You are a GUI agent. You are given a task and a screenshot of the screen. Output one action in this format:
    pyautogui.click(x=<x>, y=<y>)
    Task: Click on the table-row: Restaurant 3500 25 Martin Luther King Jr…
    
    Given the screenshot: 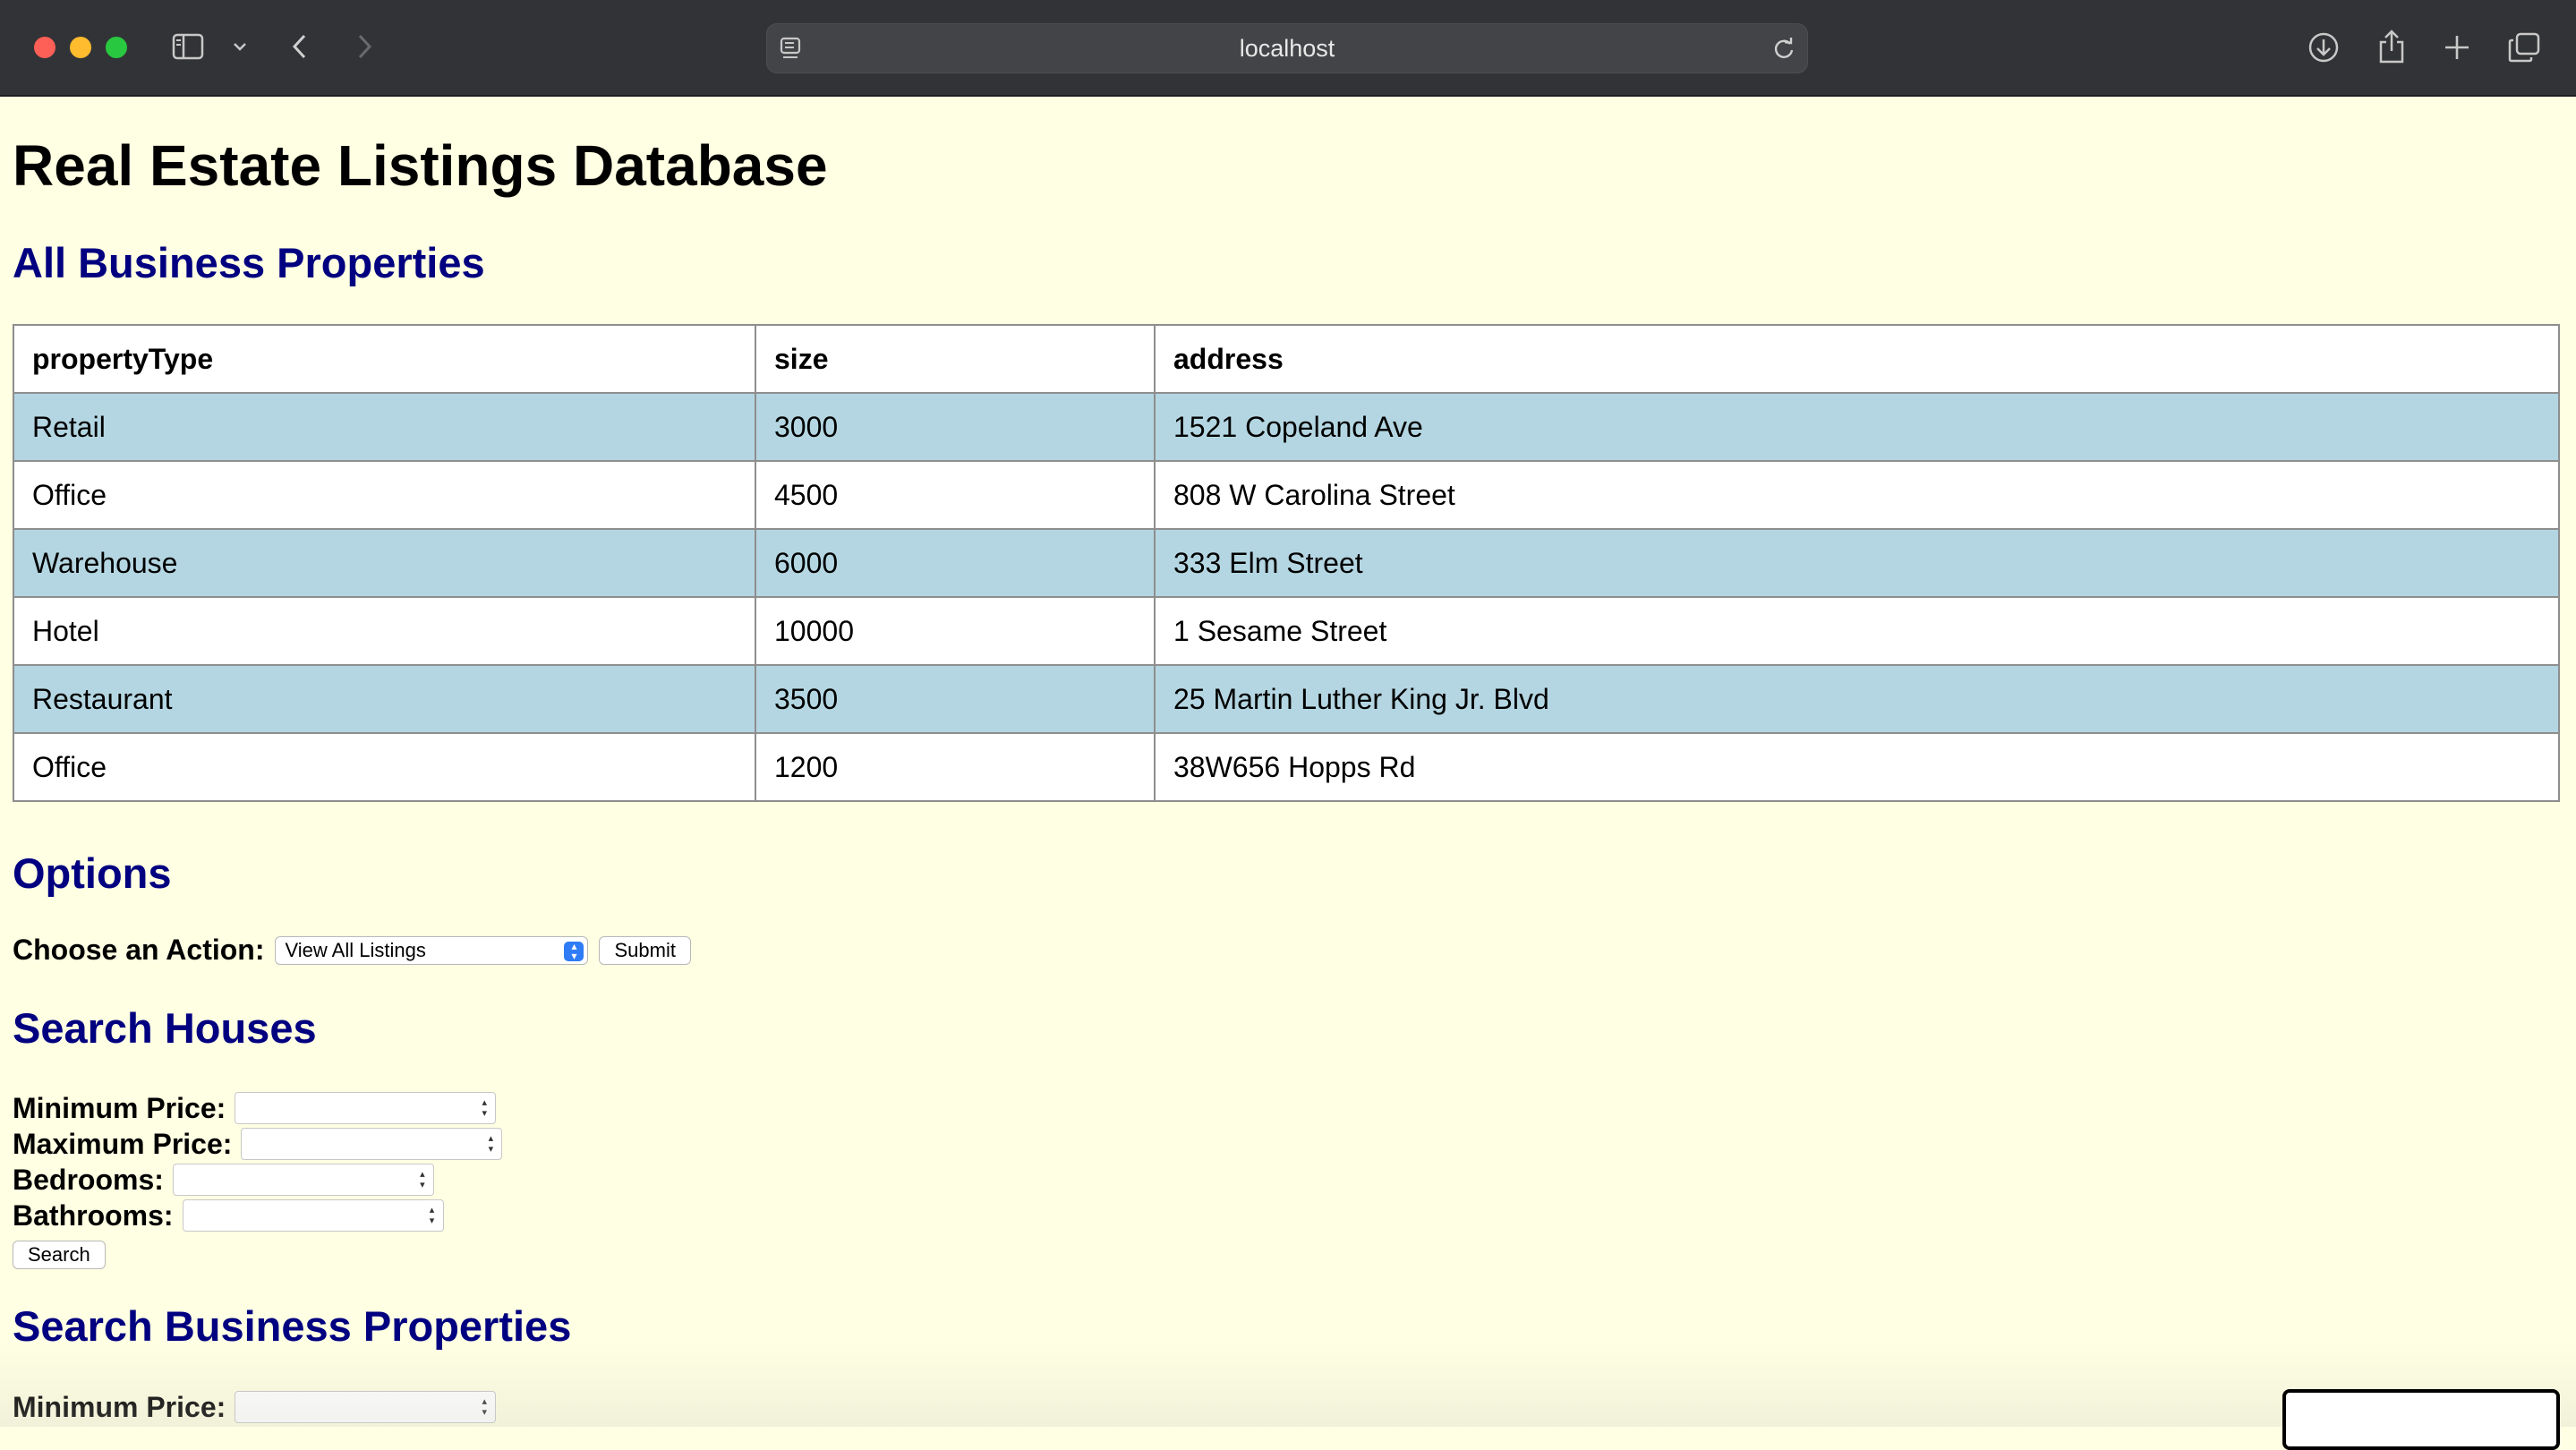 What is the action you would take?
    pyautogui.click(x=1286, y=699)
    